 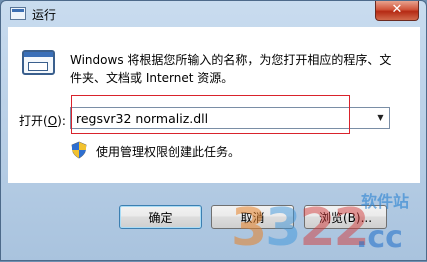 What do you see at coordinates (79, 150) in the screenshot?
I see `uac-shield-icon` at bounding box center [79, 150].